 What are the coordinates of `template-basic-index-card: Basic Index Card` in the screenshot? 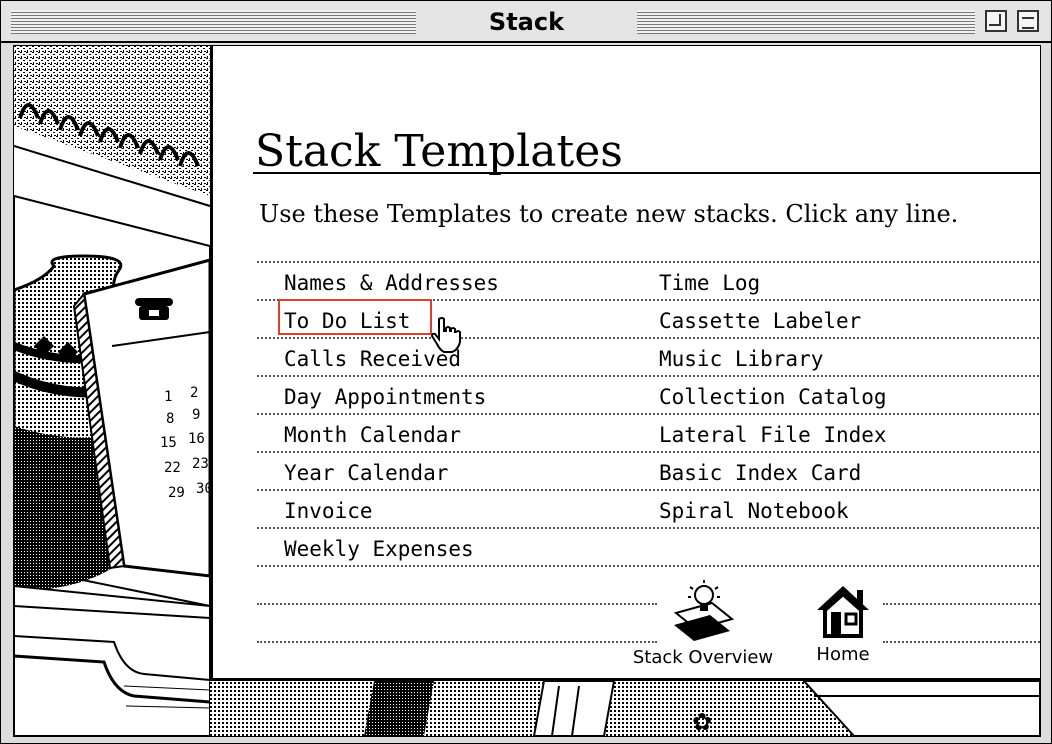 It's located at (760, 473).